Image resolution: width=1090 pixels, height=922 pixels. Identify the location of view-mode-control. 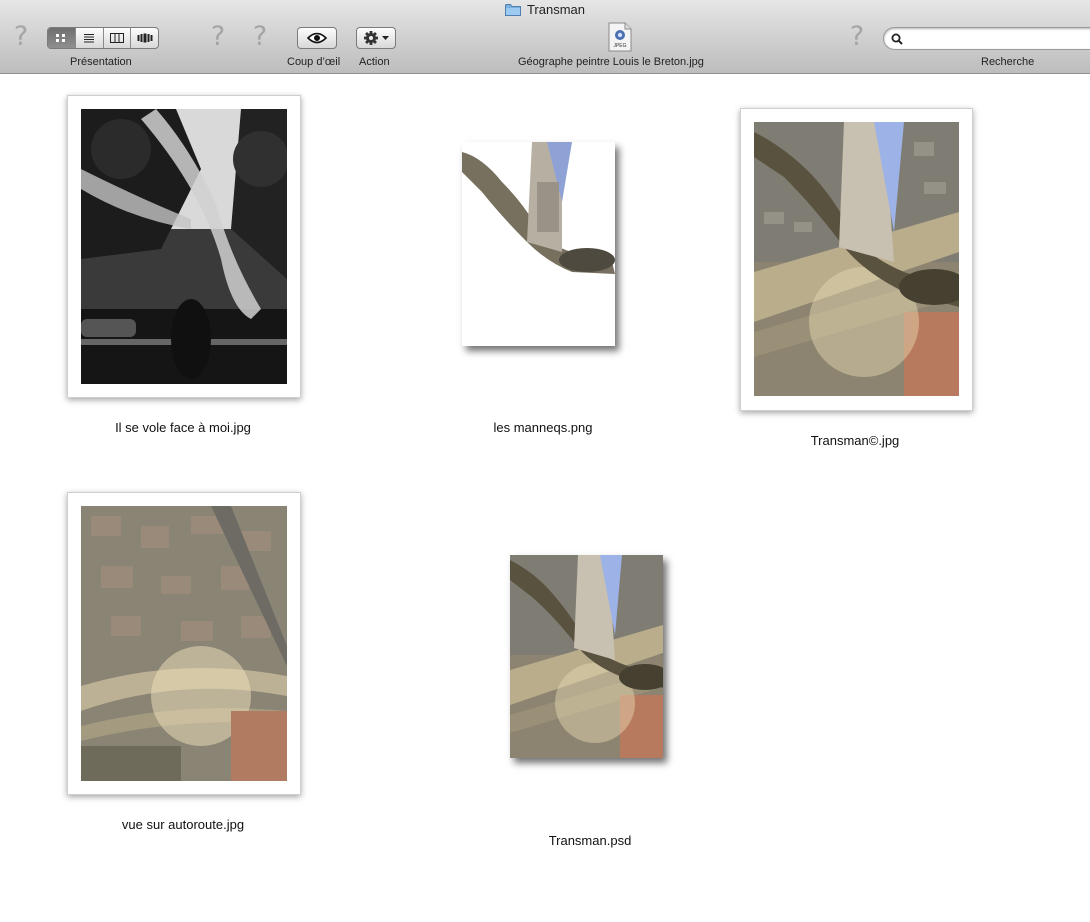
(103, 38).